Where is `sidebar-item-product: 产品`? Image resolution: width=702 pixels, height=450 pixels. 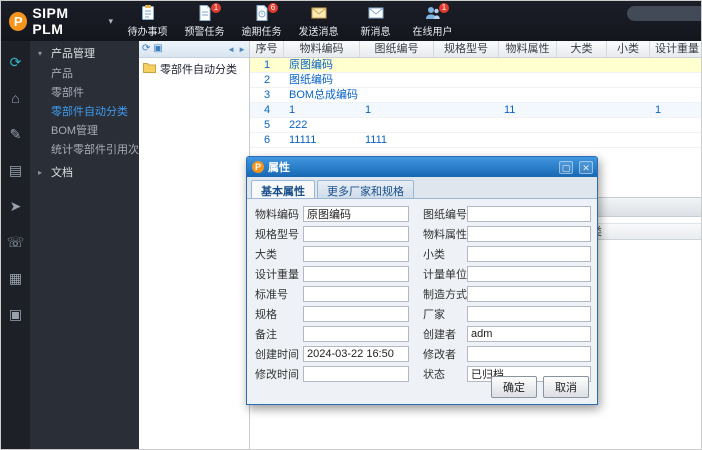 sidebar-item-product: 产品 is located at coordinates (84, 74).